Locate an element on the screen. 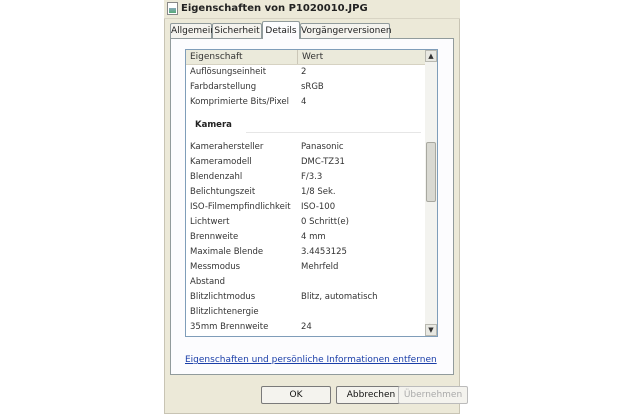 This screenshot has width=621, height=414. property-row: Maximale Blende 3.4453125 is located at coordinates (305, 252).